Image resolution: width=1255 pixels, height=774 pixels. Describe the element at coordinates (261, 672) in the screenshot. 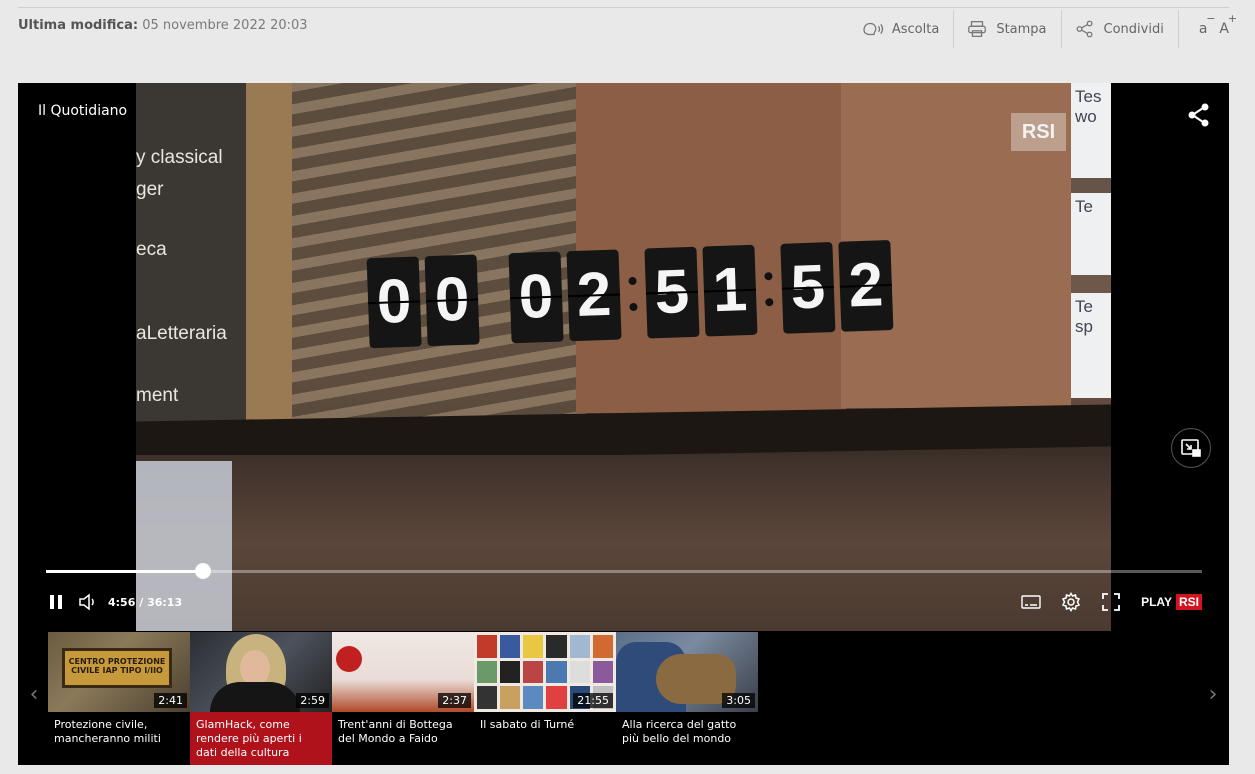

I see `playlist-thumbnail: 2:59` at that location.